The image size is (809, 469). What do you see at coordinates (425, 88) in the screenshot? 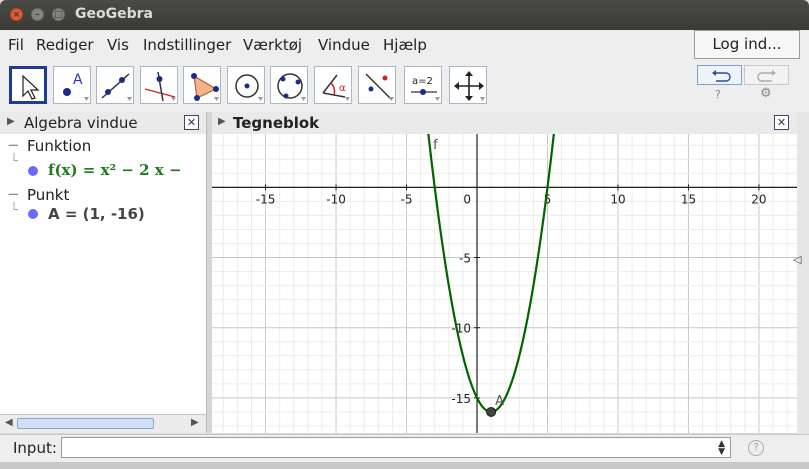
I see `slider-icon: a=2` at bounding box center [425, 88].